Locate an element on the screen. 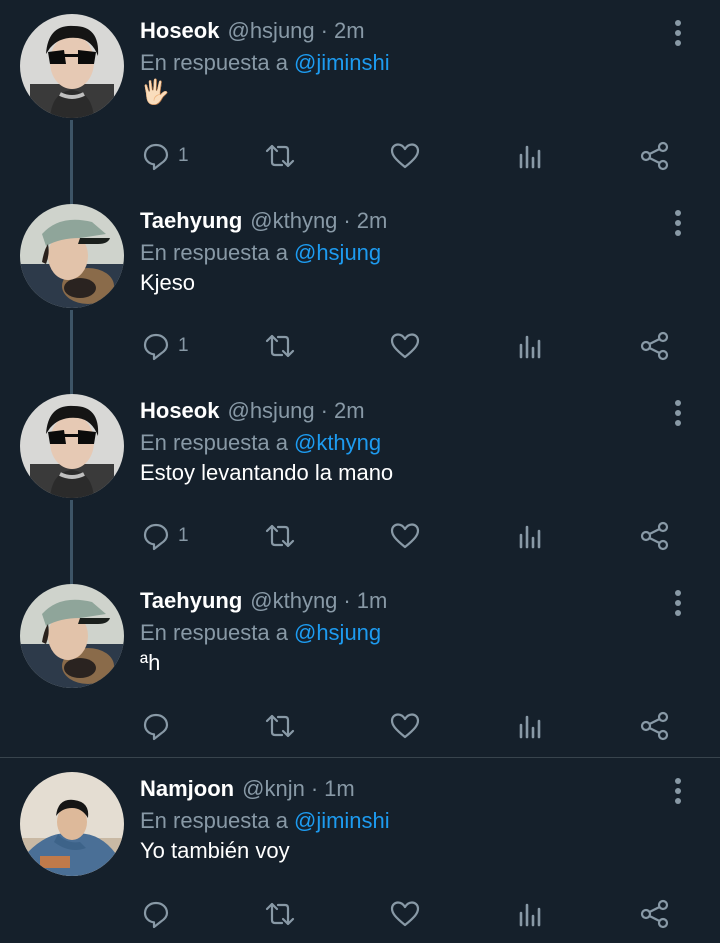 The image size is (720, 943). tweet-header: Taehyung @kthyng · 1m is located at coordinates (263, 601).